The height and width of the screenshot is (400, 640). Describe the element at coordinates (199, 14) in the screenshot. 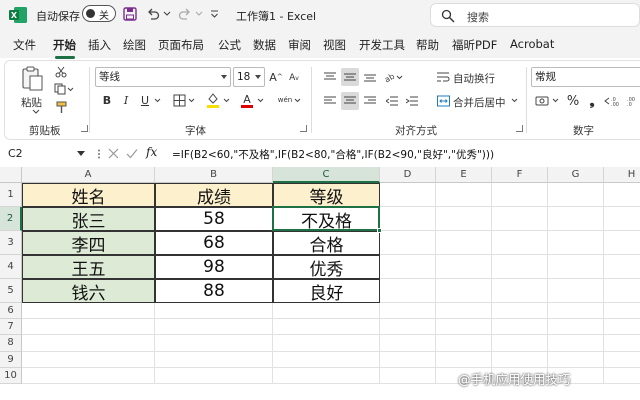

I see `redo-dropdown-icon` at that location.